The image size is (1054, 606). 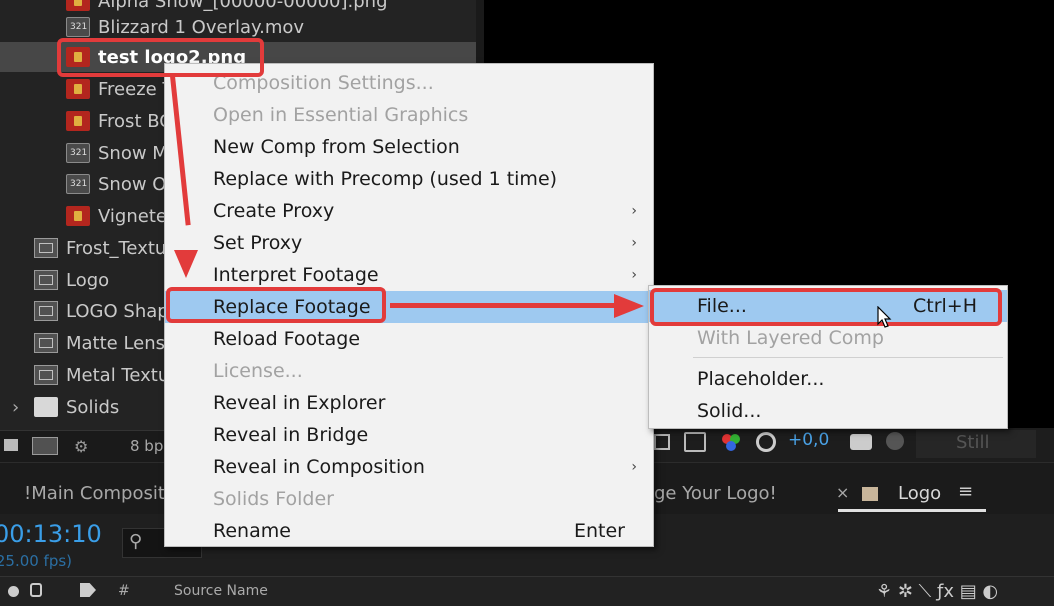 What do you see at coordinates (97, 493) in the screenshot?
I see `tab-main-composition: !Main Compositi` at bounding box center [97, 493].